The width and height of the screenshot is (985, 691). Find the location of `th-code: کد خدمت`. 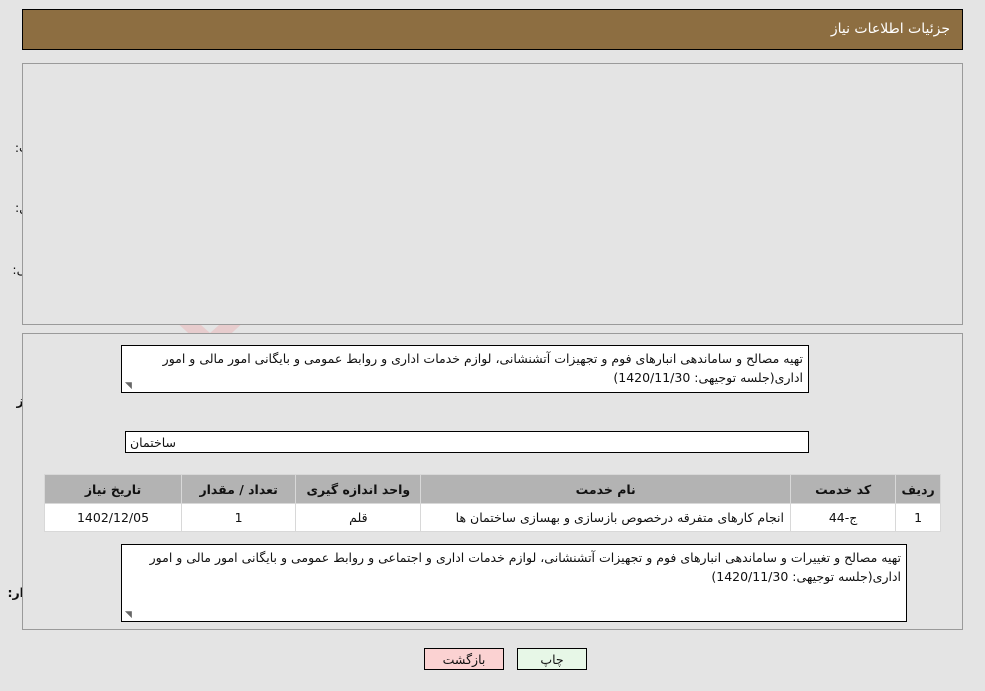

th-code: کد خدمت is located at coordinates (843, 489).